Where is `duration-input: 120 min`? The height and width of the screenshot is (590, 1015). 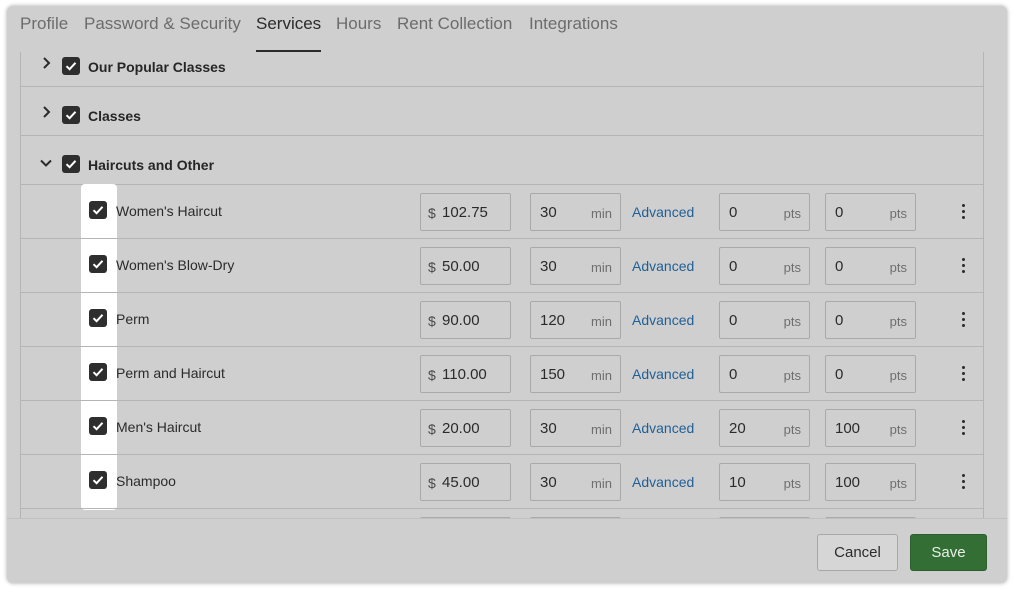 duration-input: 120 min is located at coordinates (575, 320).